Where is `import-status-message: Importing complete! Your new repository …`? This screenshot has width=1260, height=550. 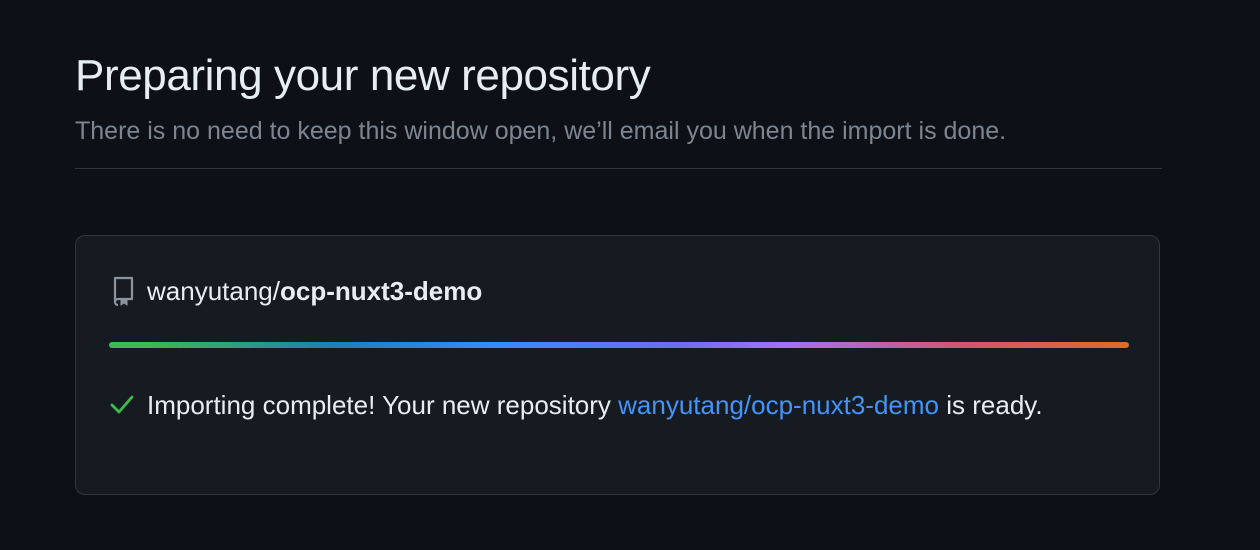 import-status-message: Importing complete! Your new repository … is located at coordinates (609, 405).